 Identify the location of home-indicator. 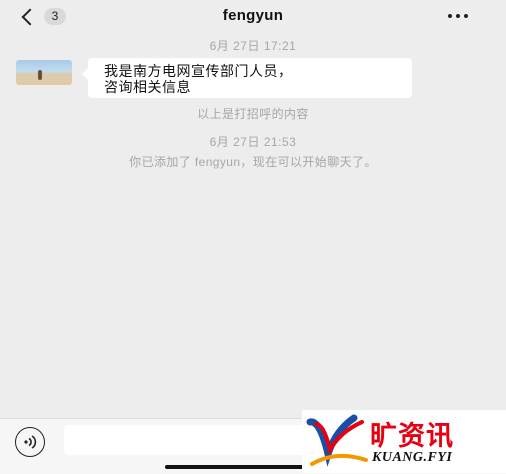
(240, 467).